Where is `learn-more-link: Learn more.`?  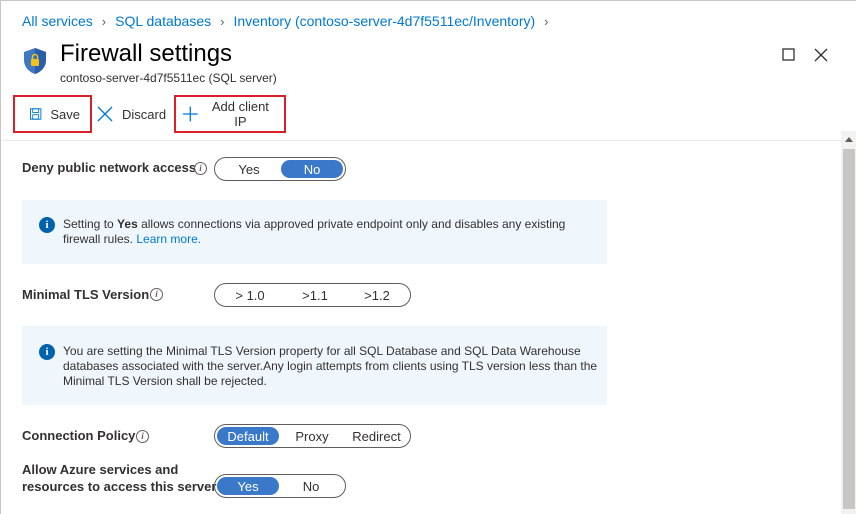
learn-more-link: Learn more. is located at coordinates (168, 239).